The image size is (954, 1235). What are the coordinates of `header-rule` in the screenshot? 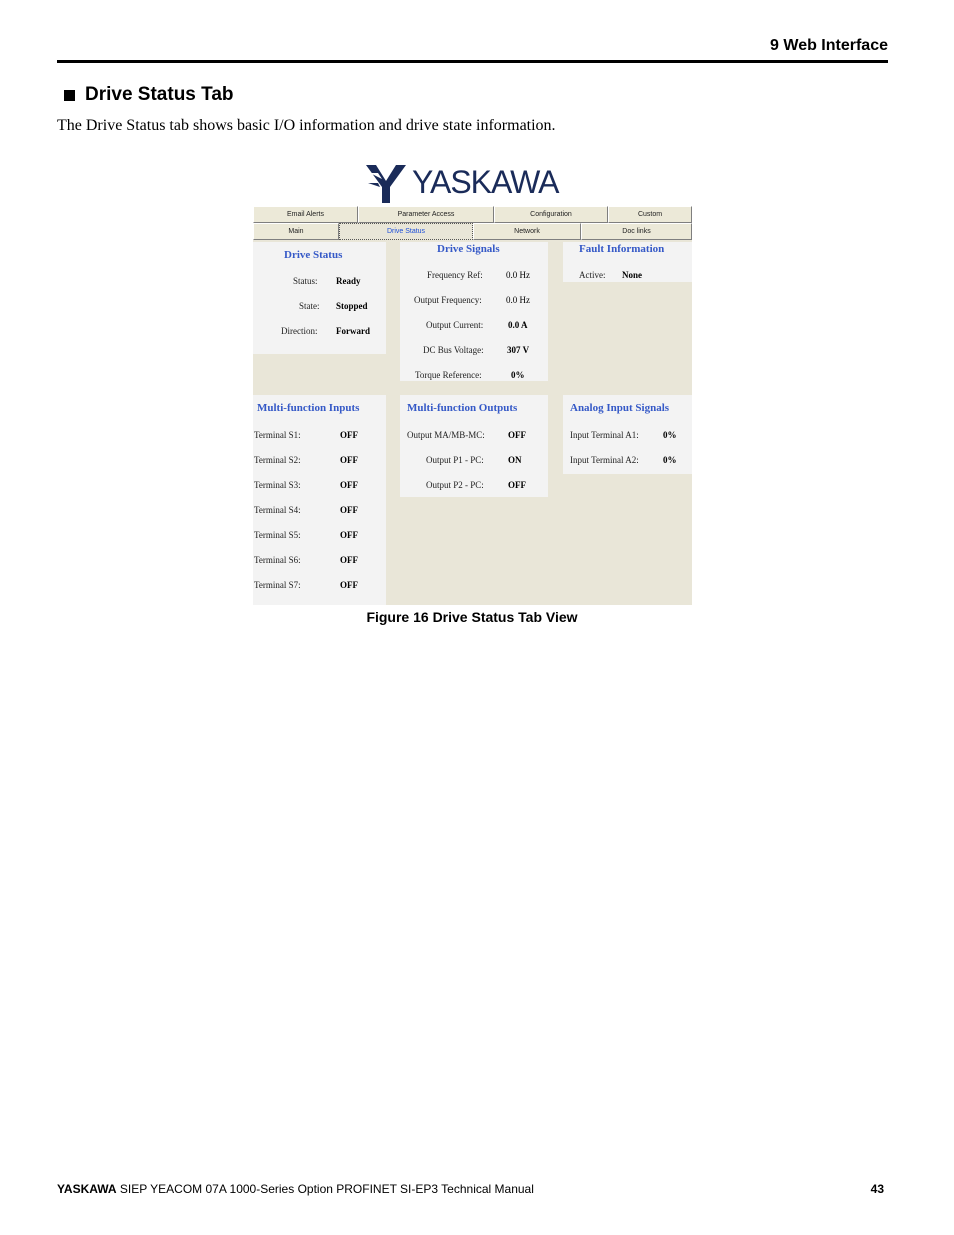 It's located at (472, 61).